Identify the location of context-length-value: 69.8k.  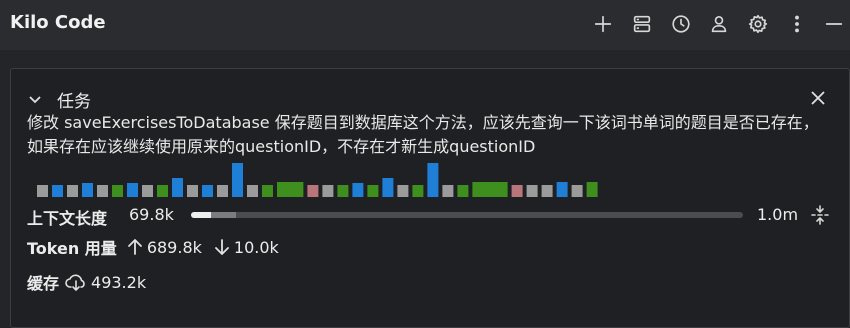
(151, 214).